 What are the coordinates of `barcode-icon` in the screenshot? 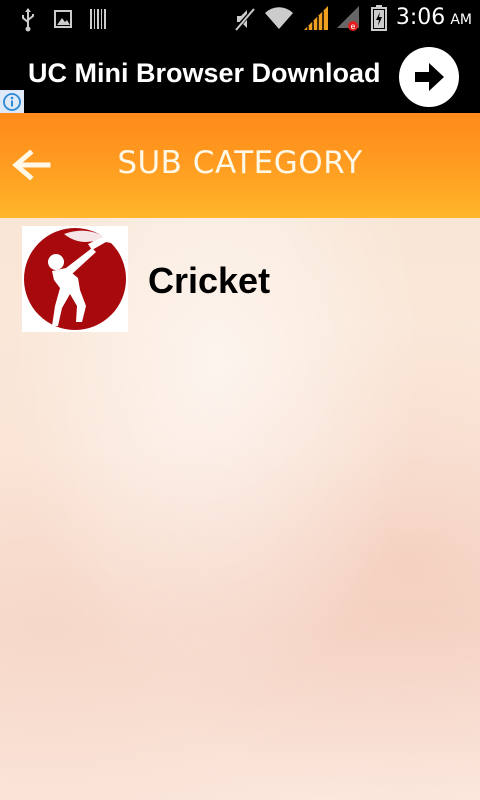 It's located at (98, 21).